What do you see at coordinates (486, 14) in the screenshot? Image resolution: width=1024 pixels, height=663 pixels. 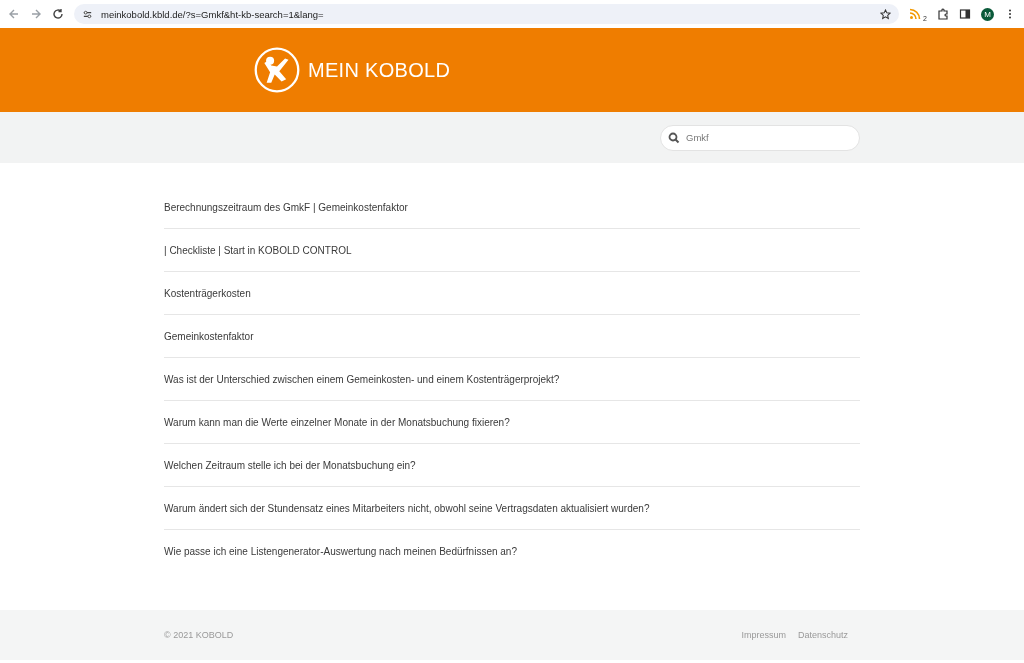 I see `address-bar: meinkobold.kbld.de/?s=Gmkf&ht-kb-search=1&lang=` at bounding box center [486, 14].